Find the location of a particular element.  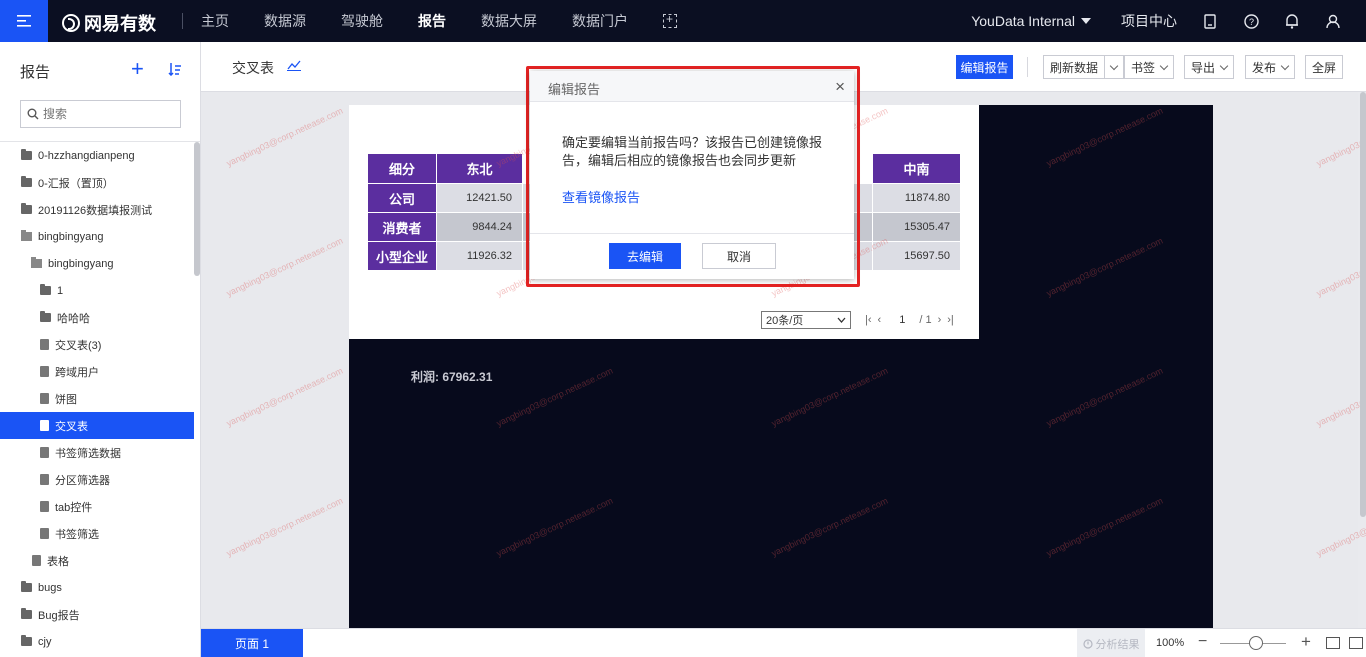

main-nav: 主页 数据源 驾驶舱 报告 数据大屏 数据门户 is located at coordinates (439, 21).